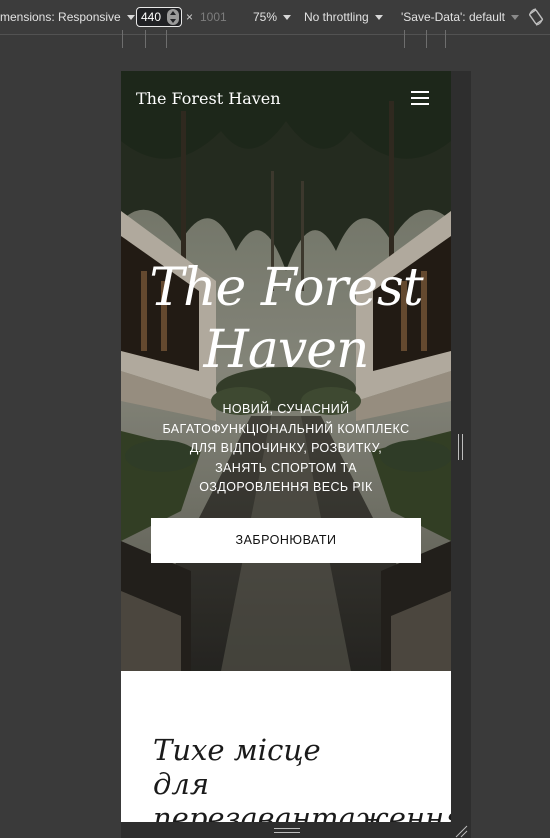 The image size is (550, 838). I want to click on hero-title-line: The Forest, so click(286, 288).